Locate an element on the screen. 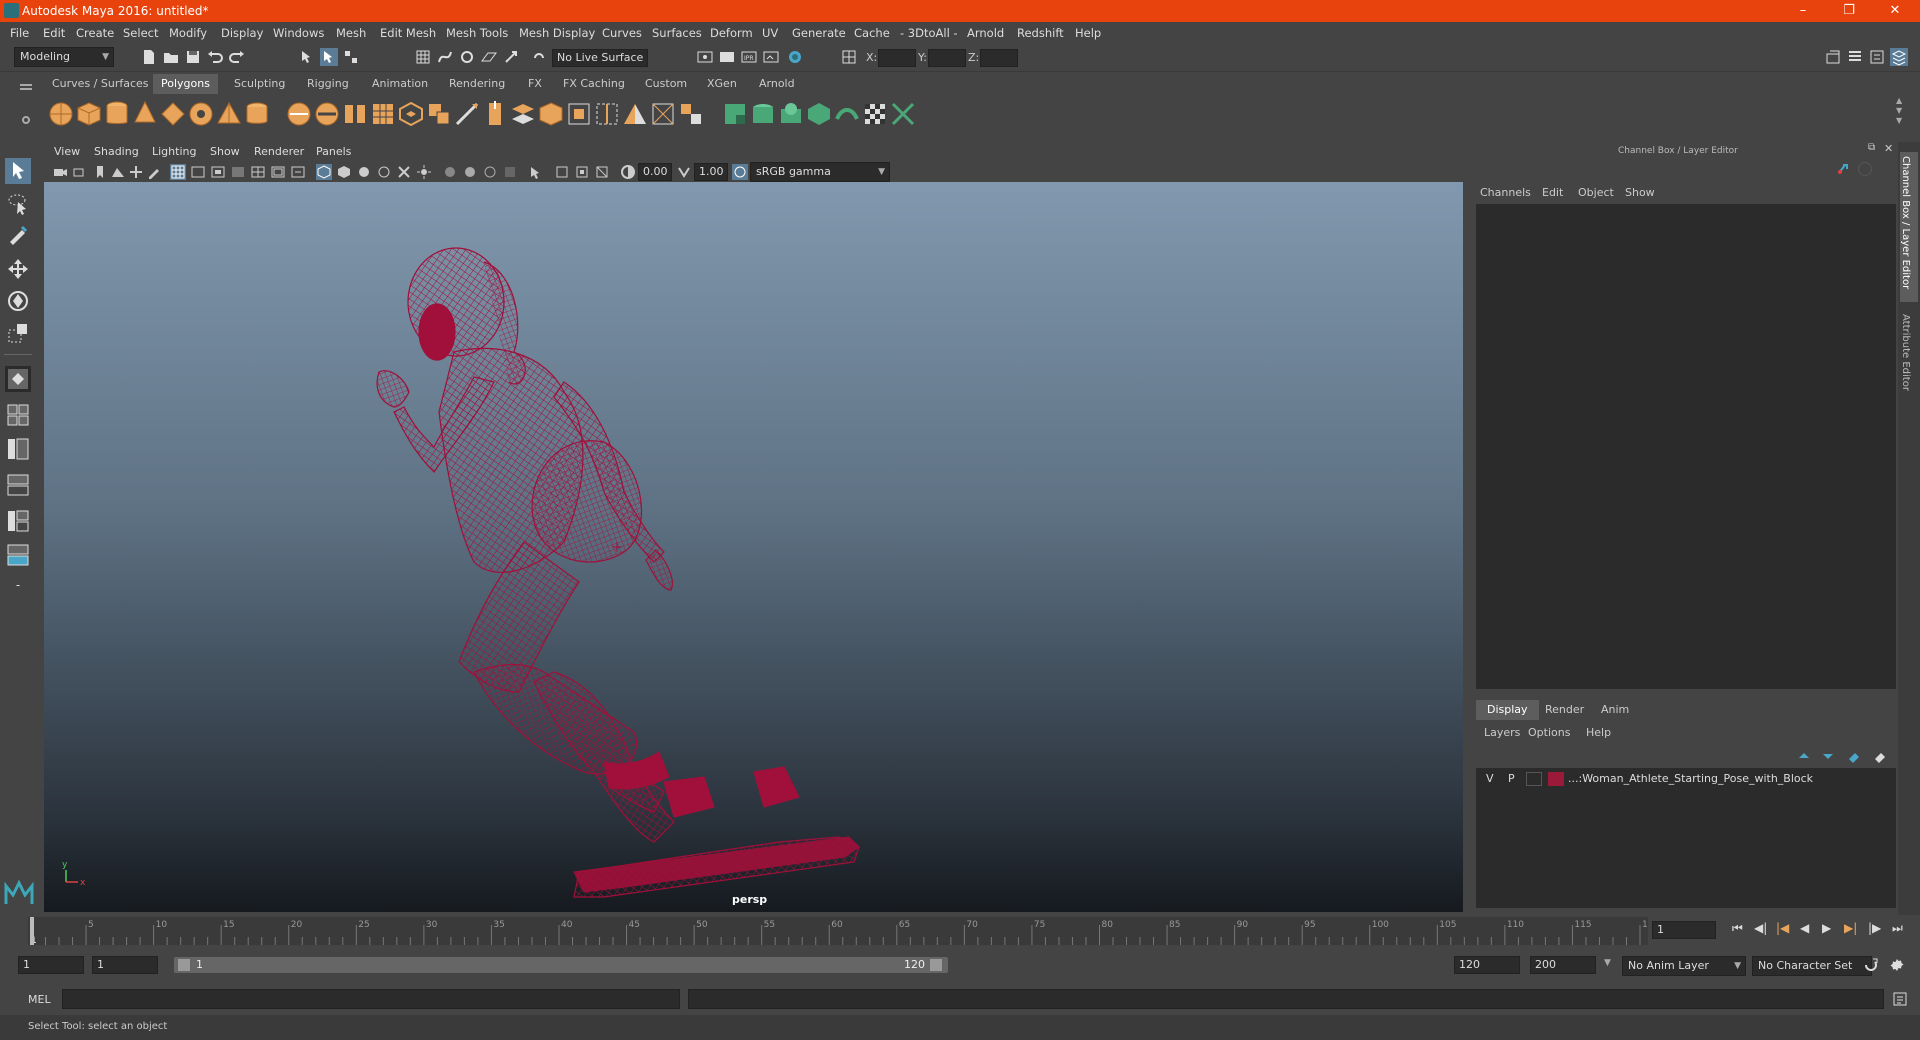 The width and height of the screenshot is (1920, 1040). shelf-tab-custom: Custom is located at coordinates (666, 84).